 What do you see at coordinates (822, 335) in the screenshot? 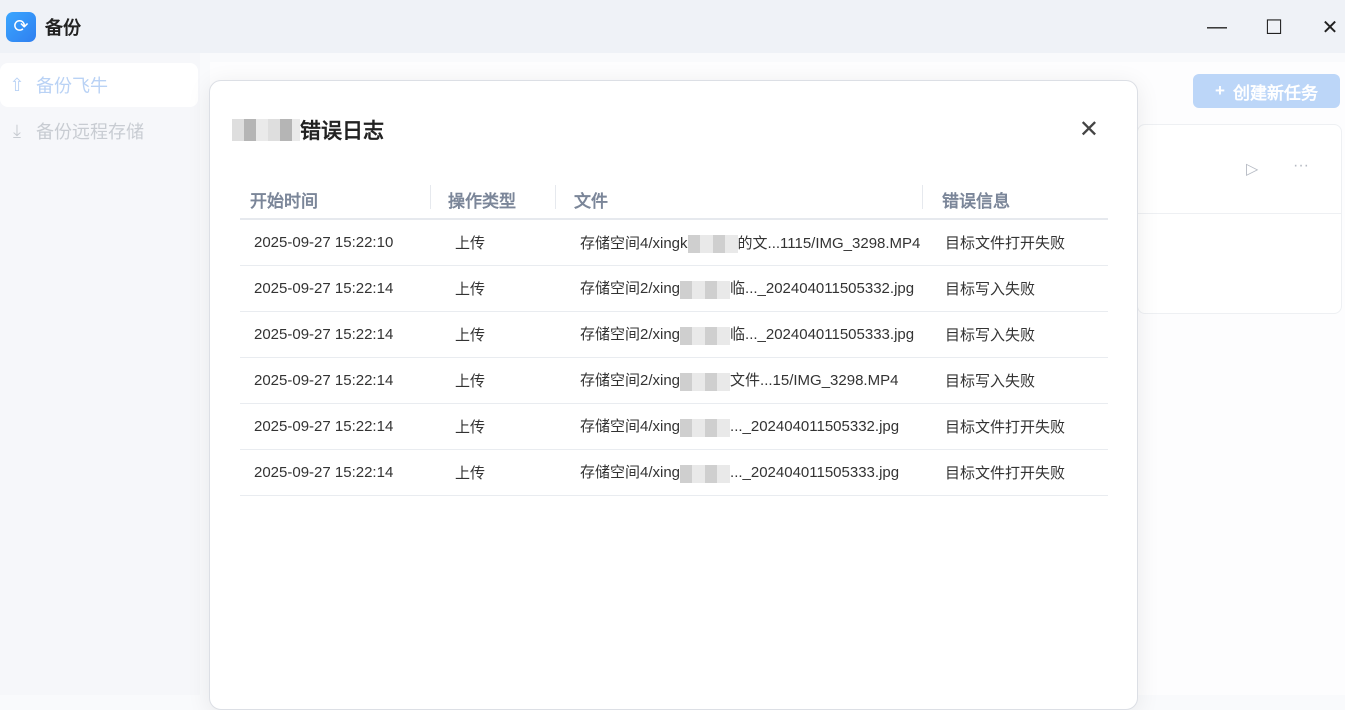
I see `file-path-suffix: 临..._202404011505333.jpg` at bounding box center [822, 335].